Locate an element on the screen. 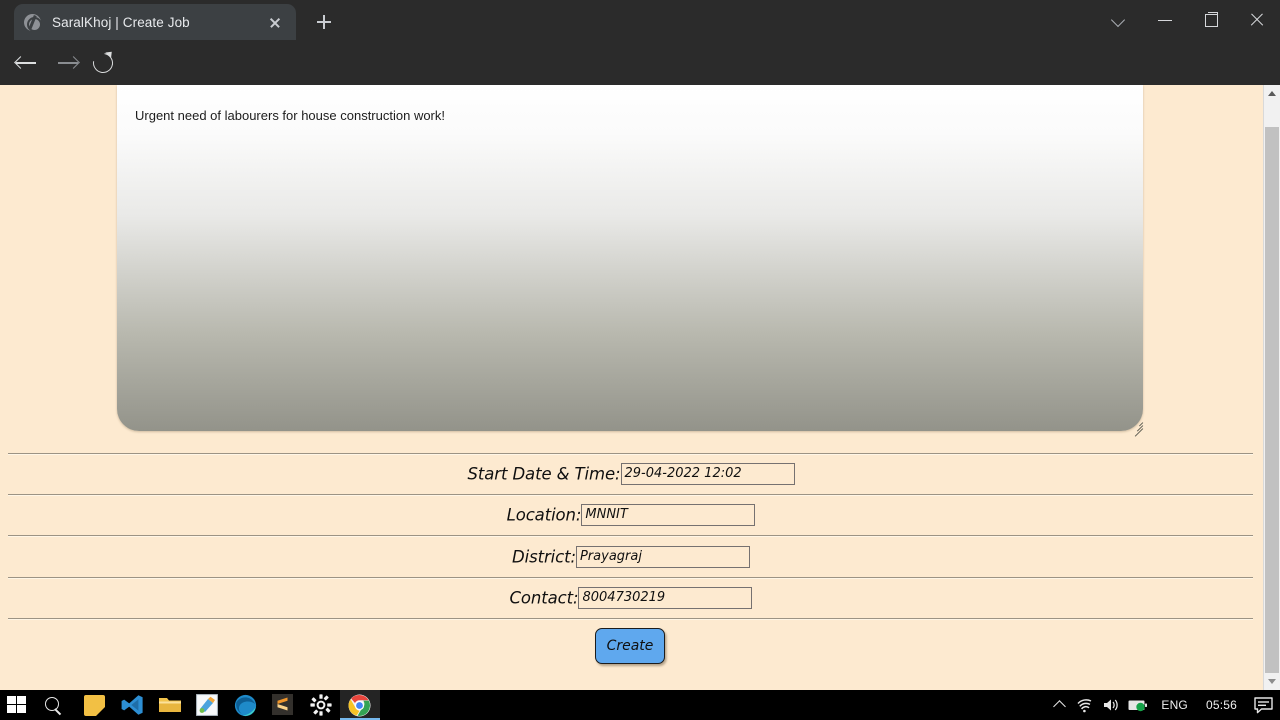  page-scrollbar is located at coordinates (1271, 387).